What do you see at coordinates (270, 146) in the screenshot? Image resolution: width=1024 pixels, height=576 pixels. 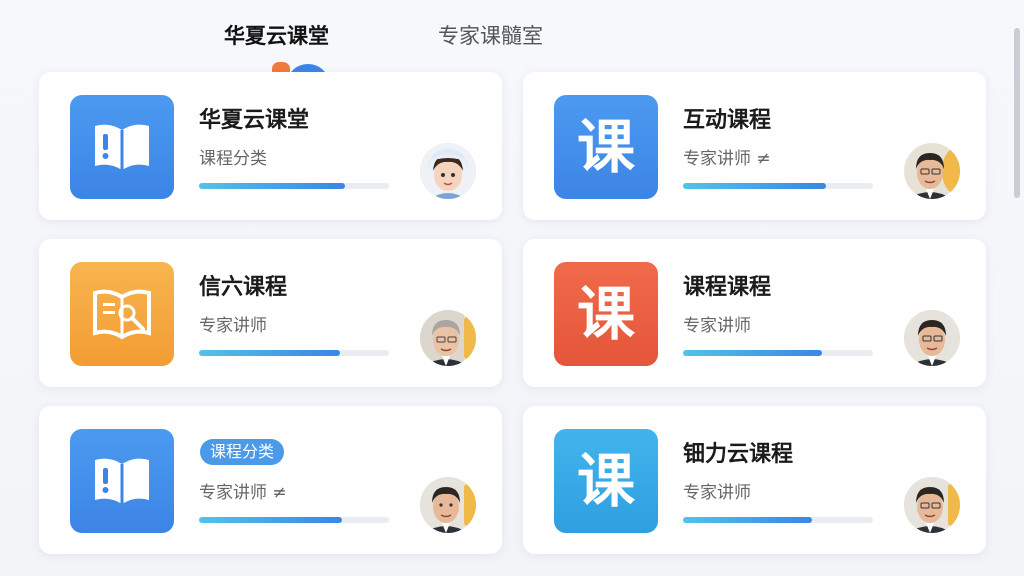 I see `course-card: 华夏云课堂 课程分类` at bounding box center [270, 146].